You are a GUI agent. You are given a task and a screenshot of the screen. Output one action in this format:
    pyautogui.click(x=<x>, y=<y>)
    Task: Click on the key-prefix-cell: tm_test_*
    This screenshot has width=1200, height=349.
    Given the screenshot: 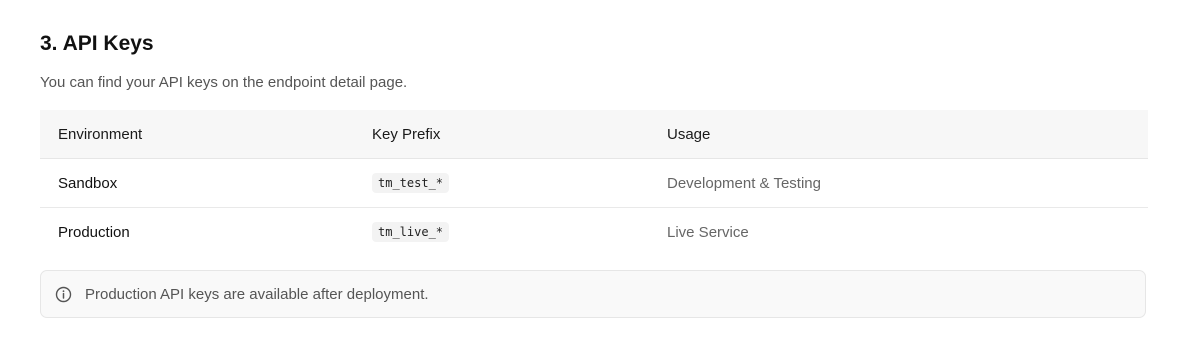 What is the action you would take?
    pyautogui.click(x=501, y=183)
    